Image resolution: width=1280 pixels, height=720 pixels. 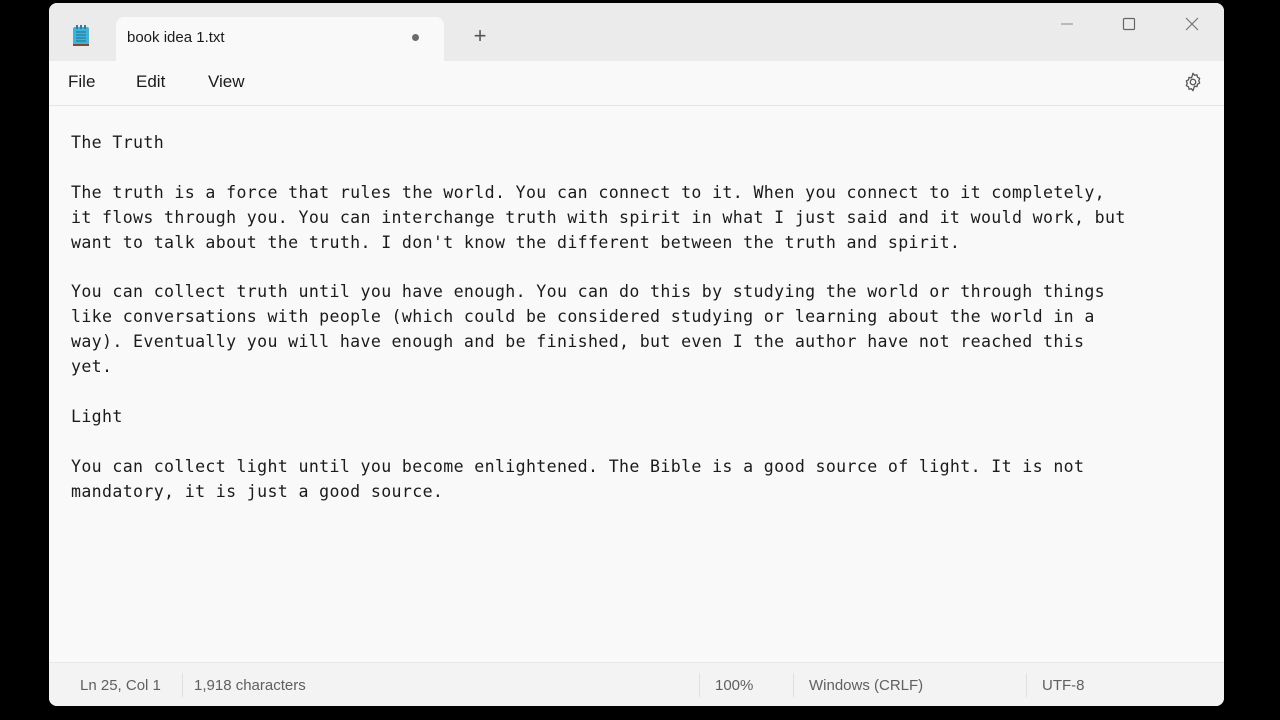 What do you see at coordinates (280, 39) in the screenshot?
I see `tab-book-idea: book idea 1.txt` at bounding box center [280, 39].